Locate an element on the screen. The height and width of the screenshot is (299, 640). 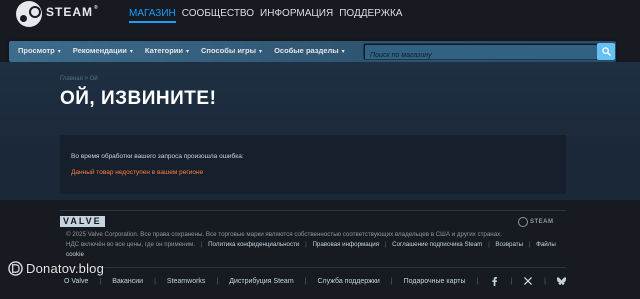
watermark-text: Donatov.blog is located at coordinates (65, 268).